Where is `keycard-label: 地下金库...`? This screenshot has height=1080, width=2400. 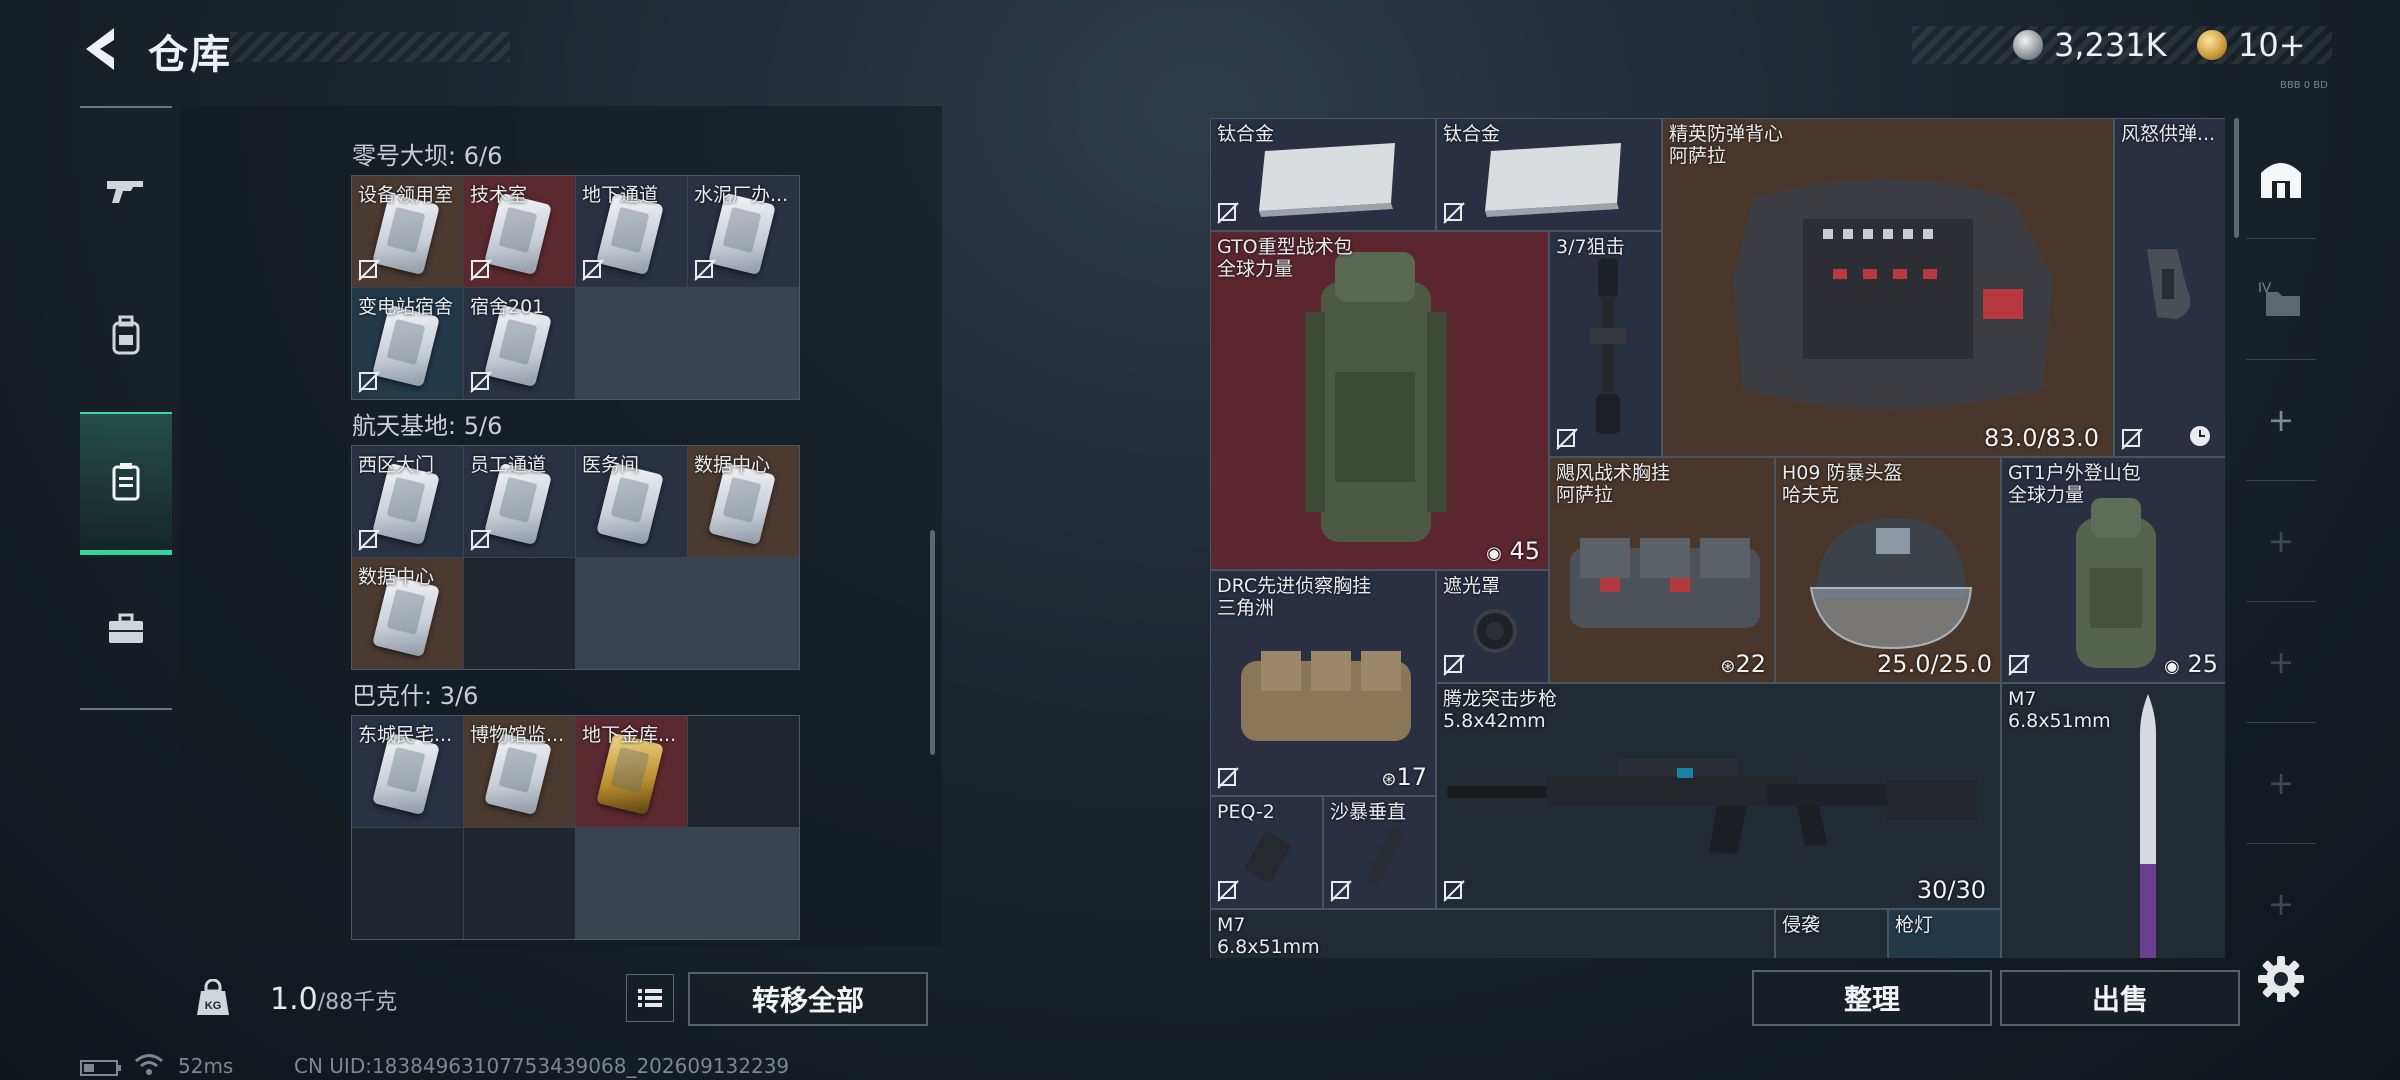 keycard-label: 地下金库... is located at coordinates (629, 735).